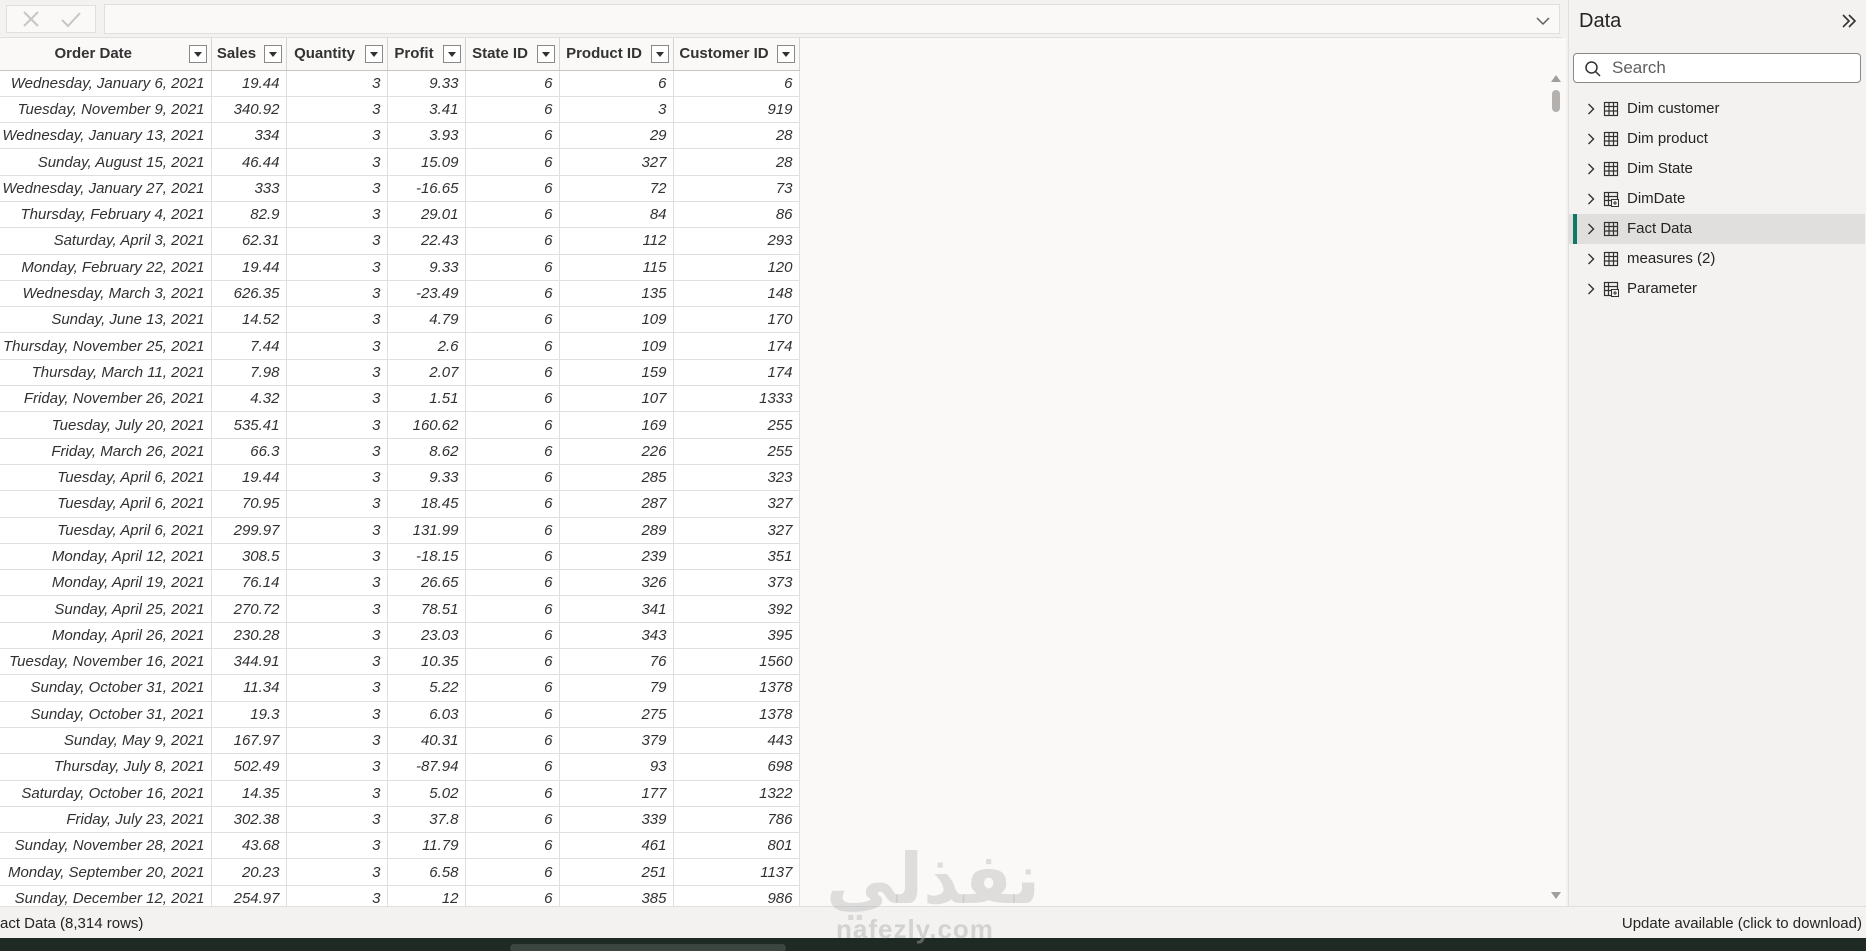 The image size is (1866, 951). What do you see at coordinates (616, 793) in the screenshot?
I see `cell-product-id: 177` at bounding box center [616, 793].